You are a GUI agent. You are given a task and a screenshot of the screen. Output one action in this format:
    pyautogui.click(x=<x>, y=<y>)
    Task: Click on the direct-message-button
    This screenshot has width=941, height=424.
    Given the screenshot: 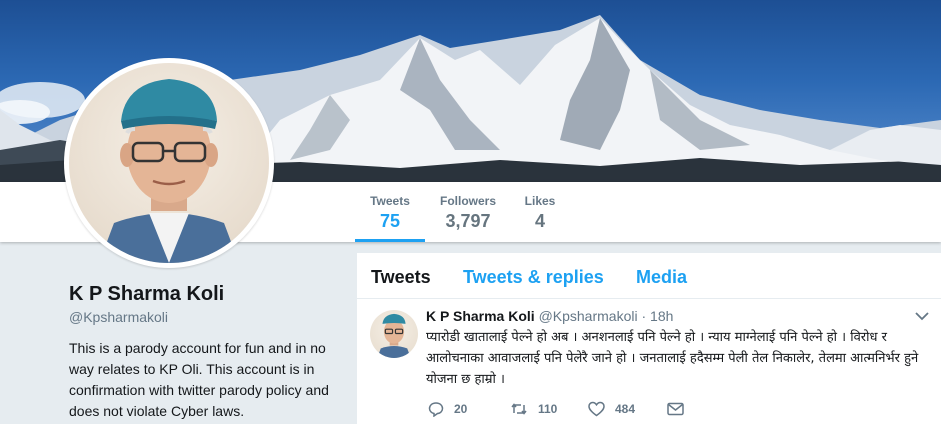 What is the action you would take?
    pyautogui.click(x=680, y=409)
    